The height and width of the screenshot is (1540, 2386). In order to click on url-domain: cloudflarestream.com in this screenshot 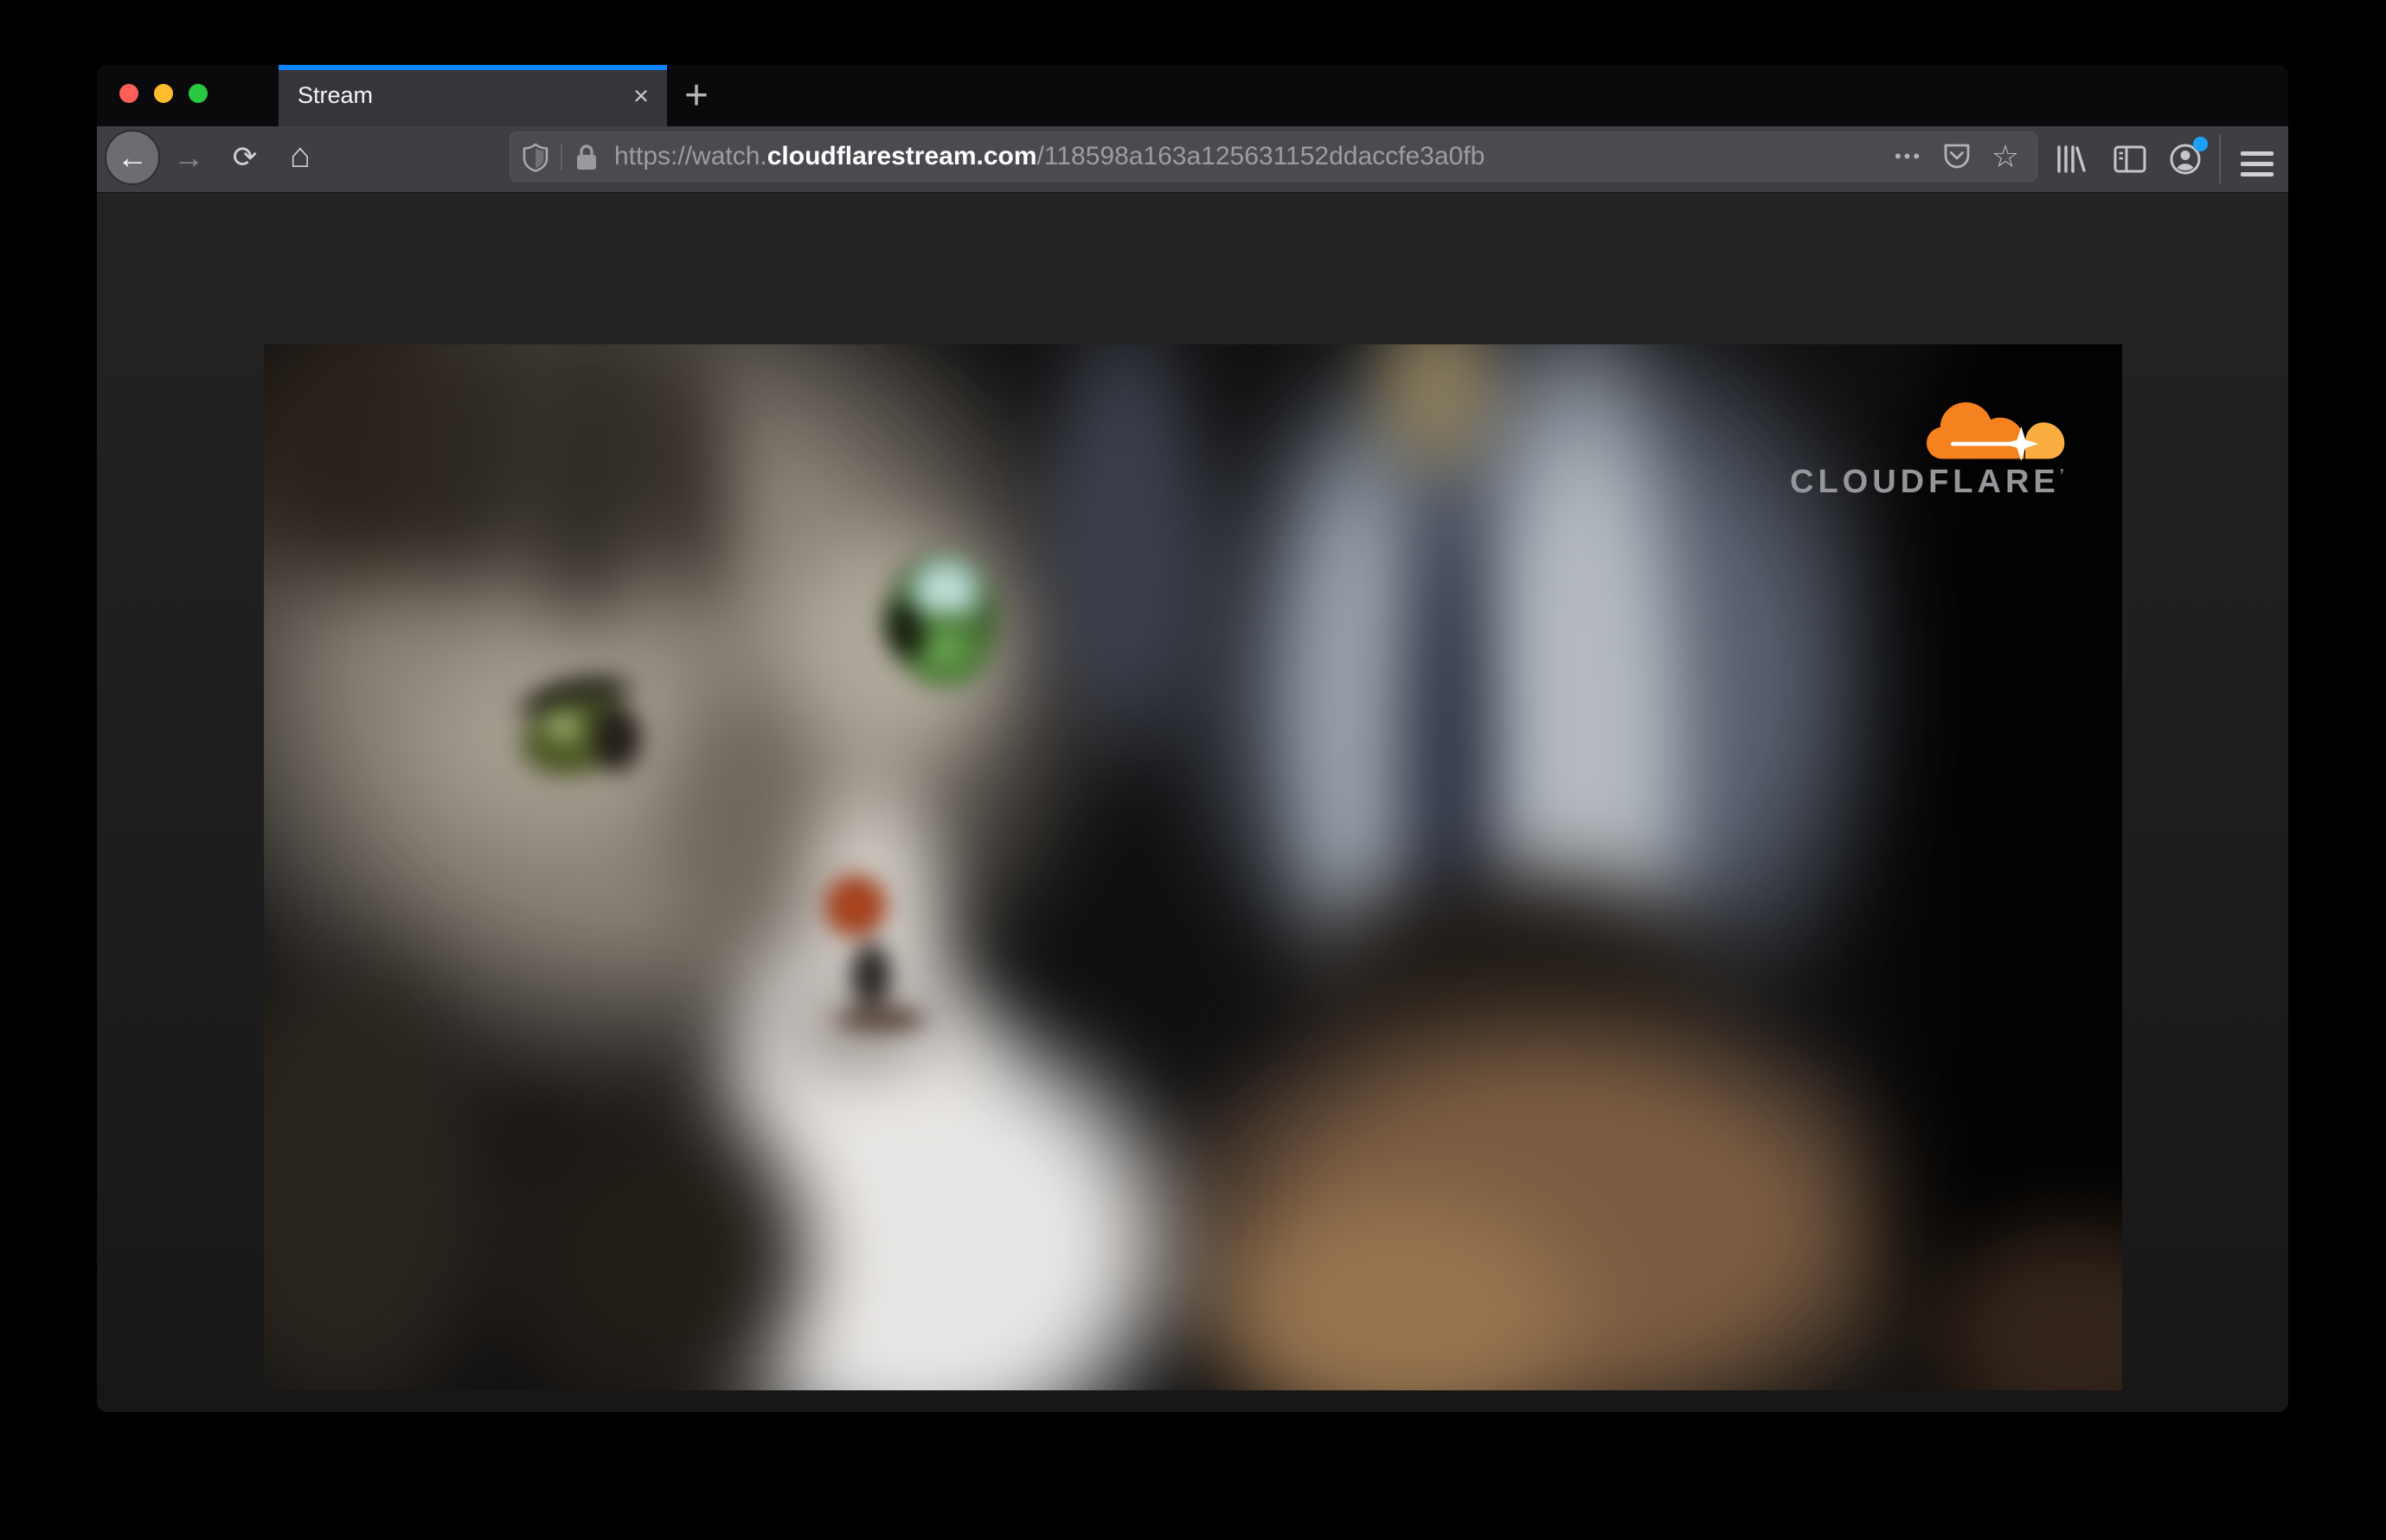, I will do `click(902, 156)`.